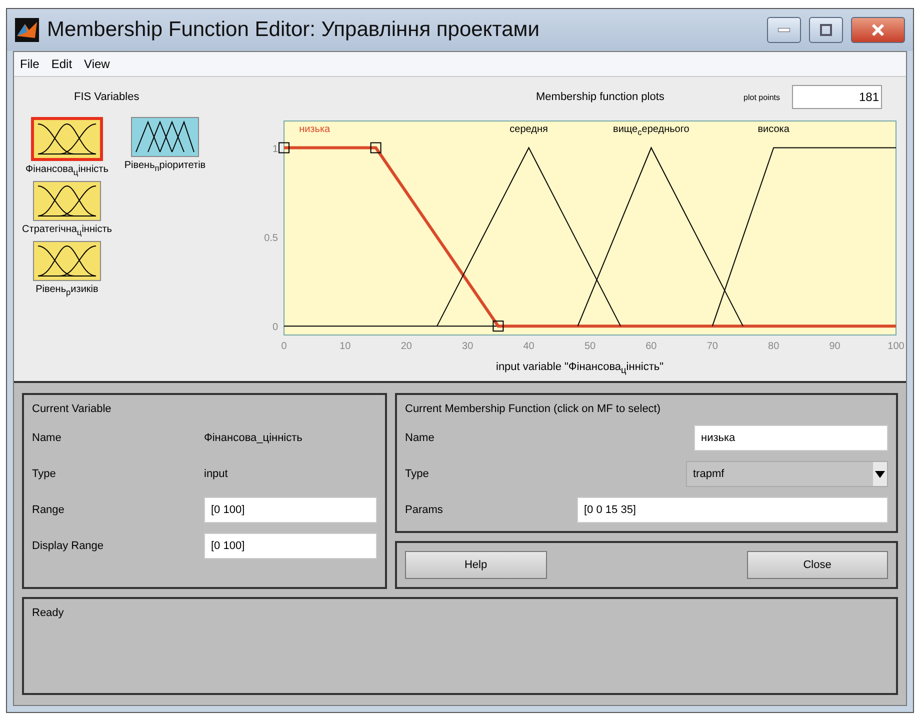  What do you see at coordinates (468, 346) in the screenshot?
I see `x-tick-label: 30` at bounding box center [468, 346].